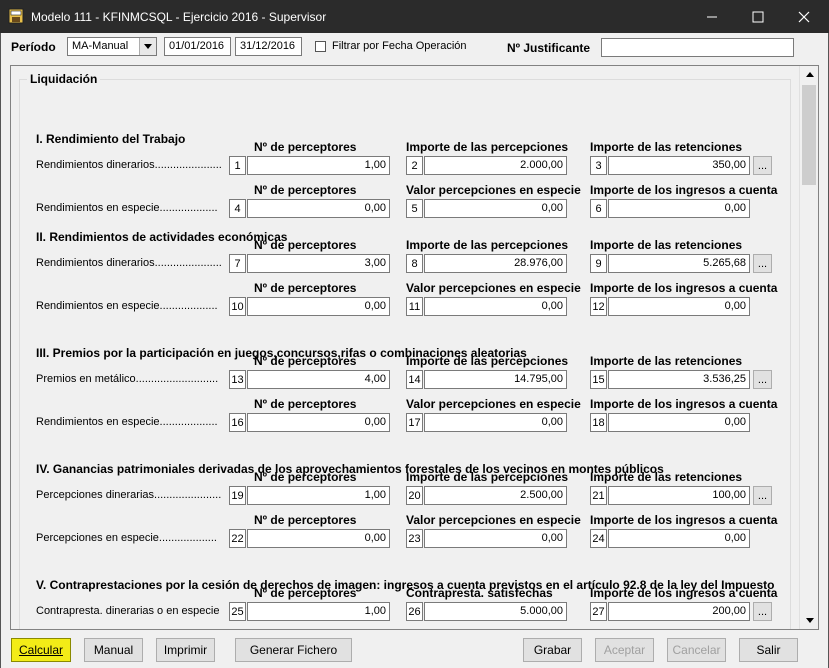 This screenshot has width=829, height=668. What do you see at coordinates (414, 208) in the screenshot?
I see `casilla-number: 5` at bounding box center [414, 208].